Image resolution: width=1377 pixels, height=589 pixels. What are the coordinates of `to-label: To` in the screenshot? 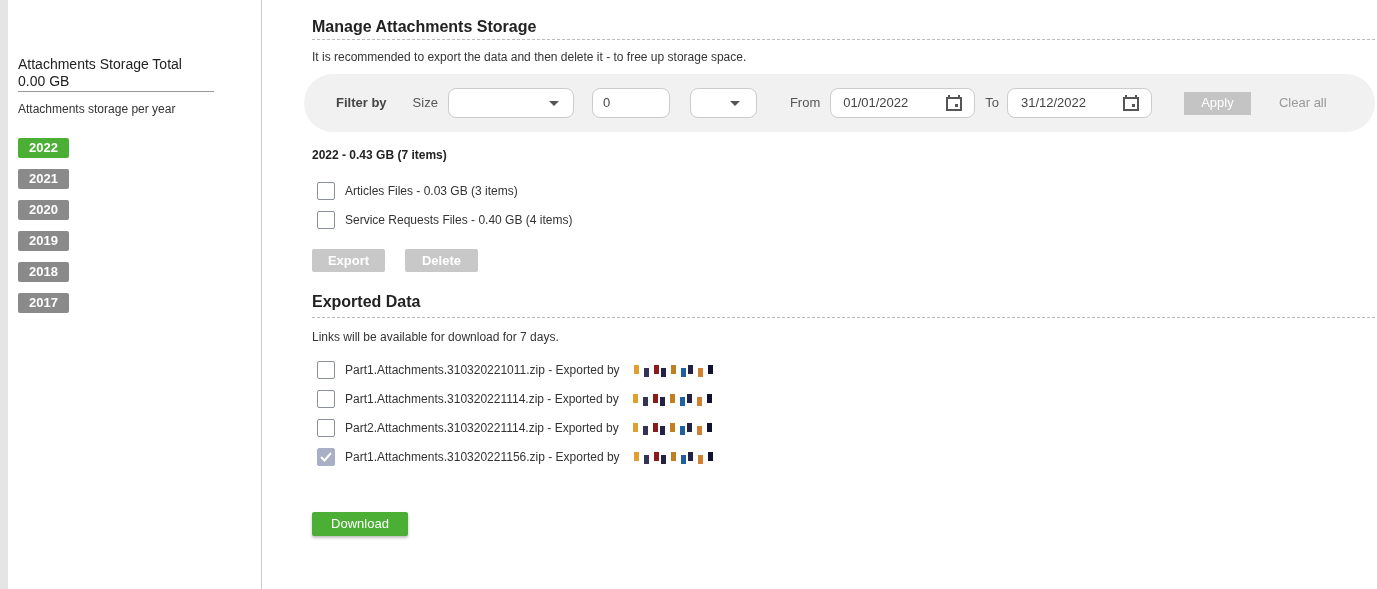 It's located at (992, 103).